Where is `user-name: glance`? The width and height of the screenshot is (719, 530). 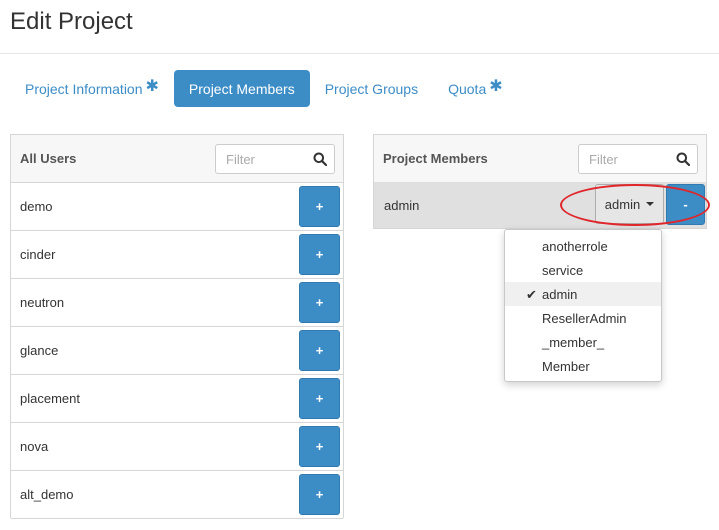 user-name: glance is located at coordinates (39, 350).